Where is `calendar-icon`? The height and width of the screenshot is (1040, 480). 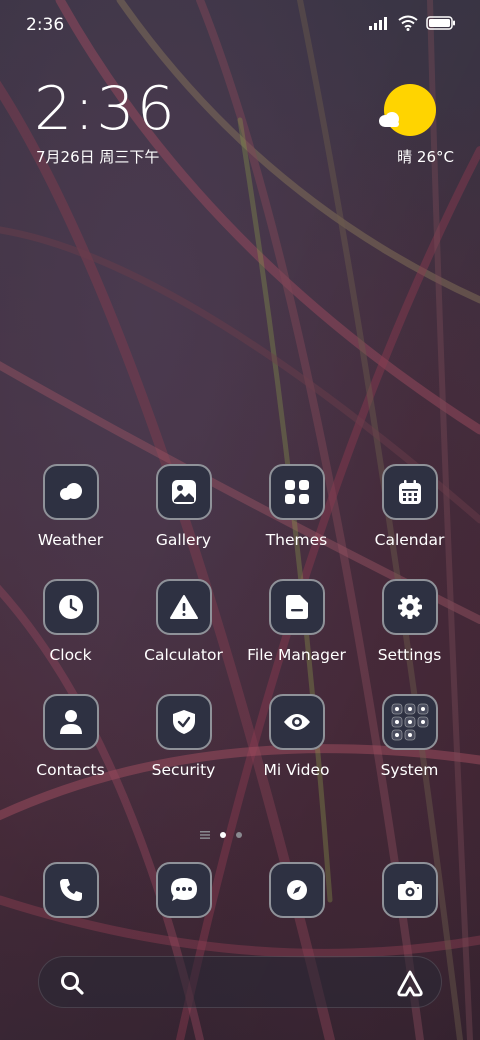
calendar-icon is located at coordinates (409, 492).